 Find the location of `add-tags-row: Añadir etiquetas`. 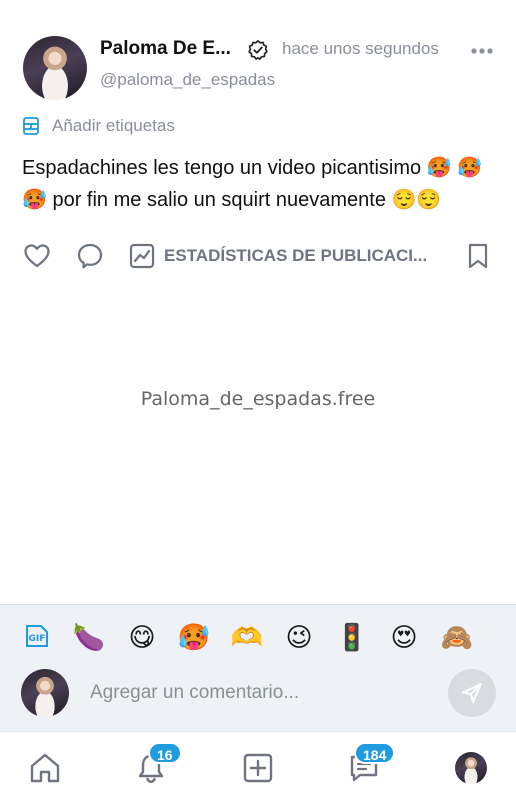

add-tags-row: Añadir etiquetas is located at coordinates (98, 126).